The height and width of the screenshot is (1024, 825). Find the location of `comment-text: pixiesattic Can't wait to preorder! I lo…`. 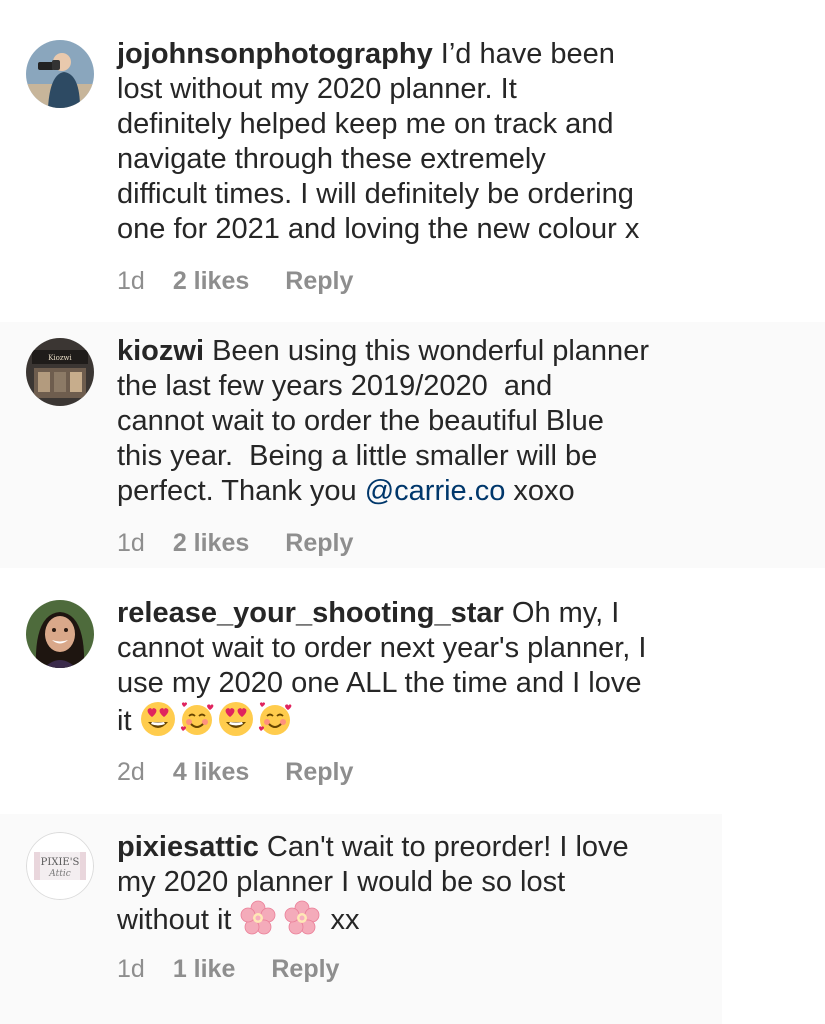

comment-text: pixiesattic Can't wait to preorder! I lo… is located at coordinates (417, 884).